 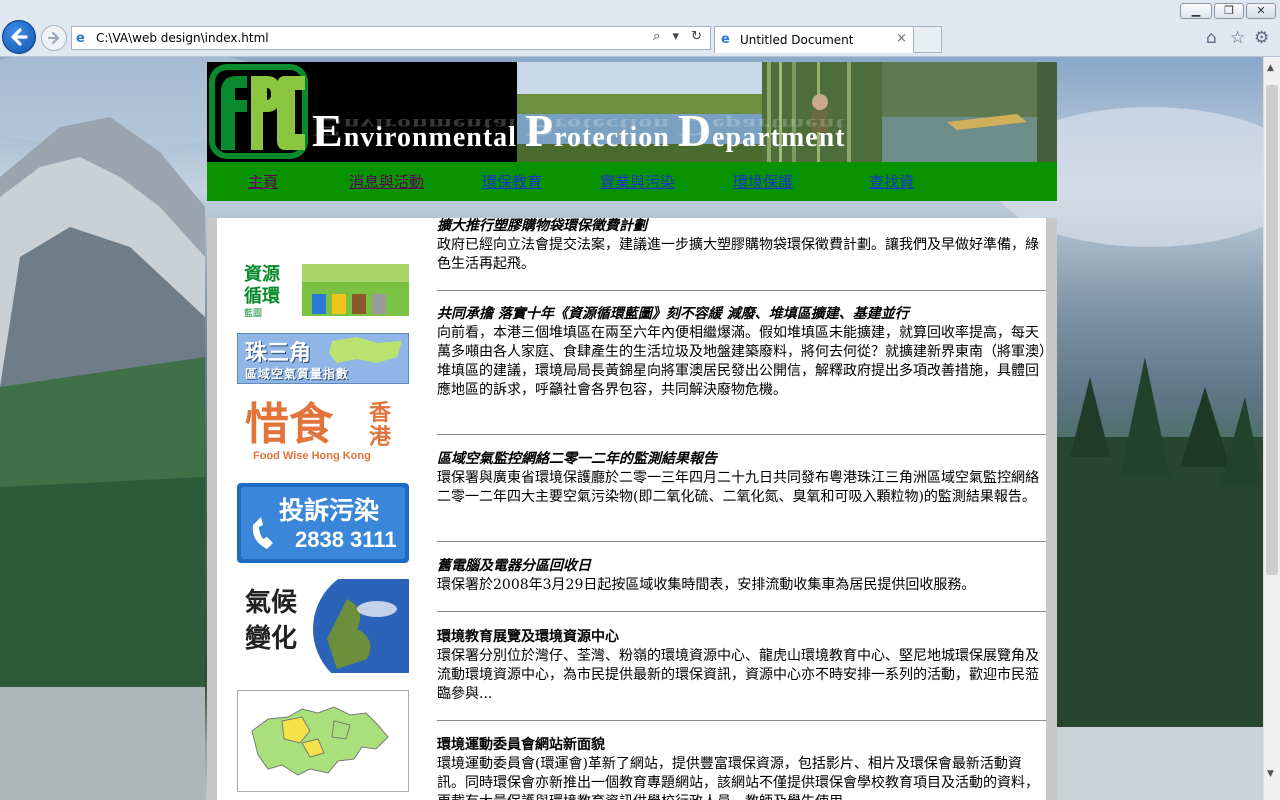 I want to click on back-button, so click(x=19, y=37).